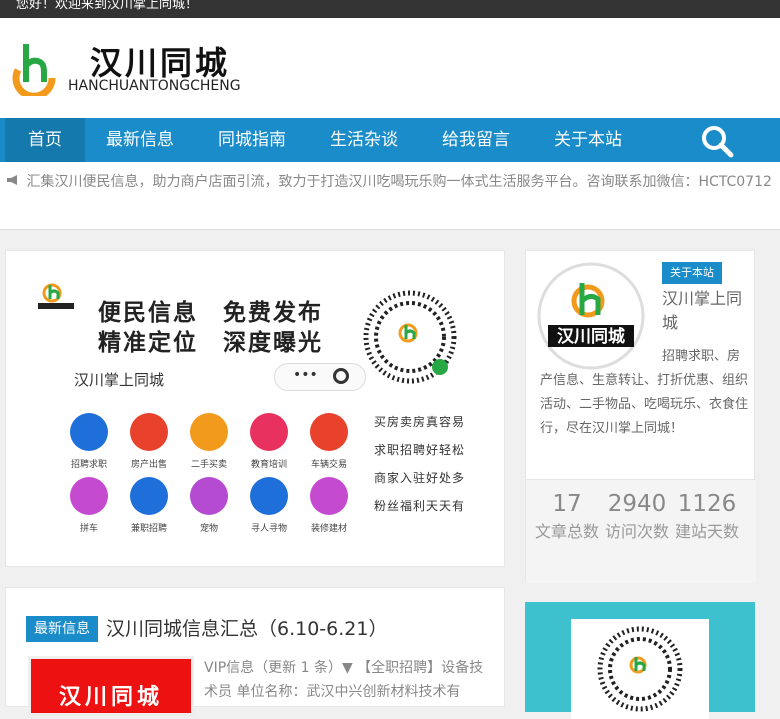  What do you see at coordinates (390, 68) in the screenshot?
I see `site-header: 汉川同城 HANCHUANTONGCHENG` at bounding box center [390, 68].